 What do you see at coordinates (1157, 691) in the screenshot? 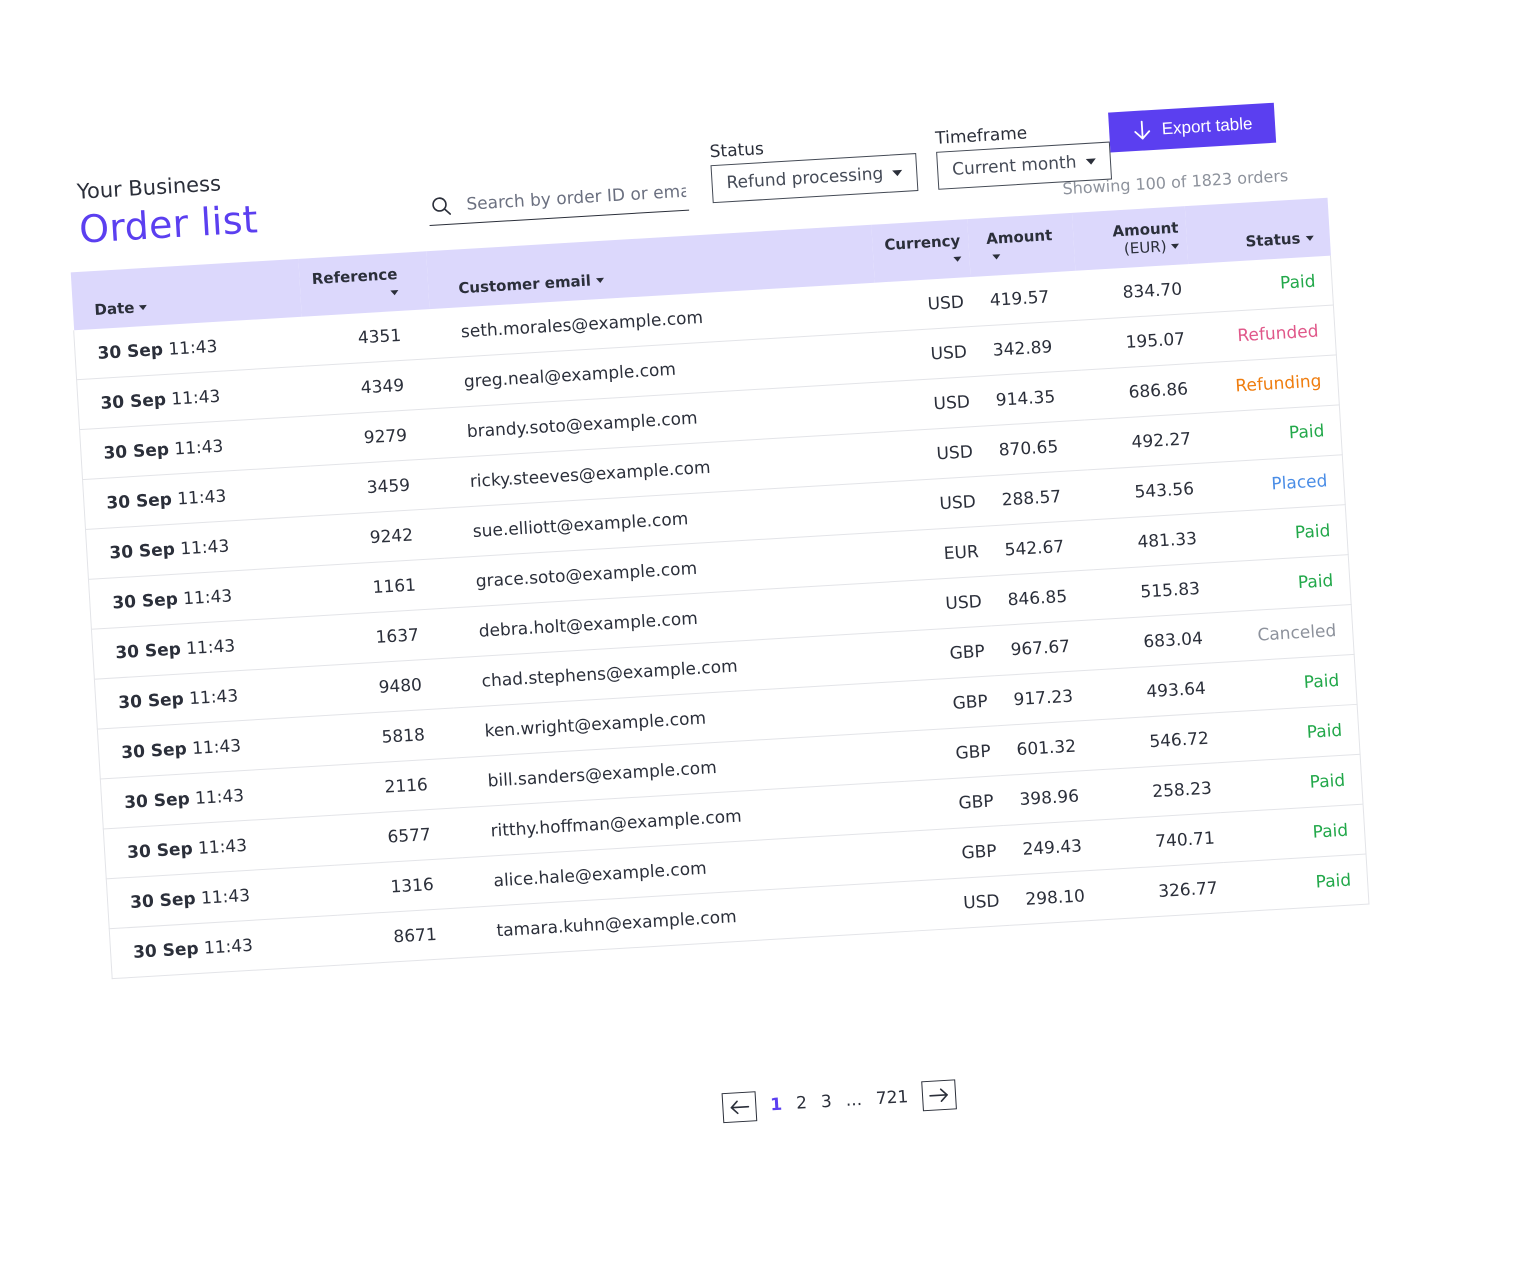
I see `cell-amount-eur: 493.64` at bounding box center [1157, 691].